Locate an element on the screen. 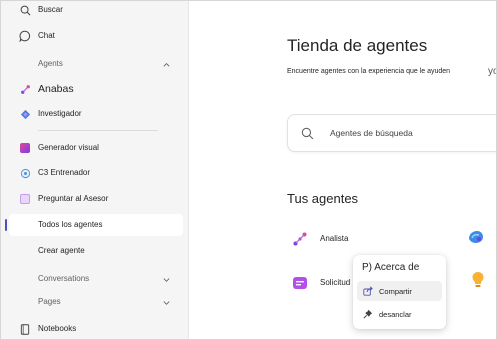 The height and width of the screenshot is (340, 497). sidebar-item-label: Anabas is located at coordinates (56, 89).